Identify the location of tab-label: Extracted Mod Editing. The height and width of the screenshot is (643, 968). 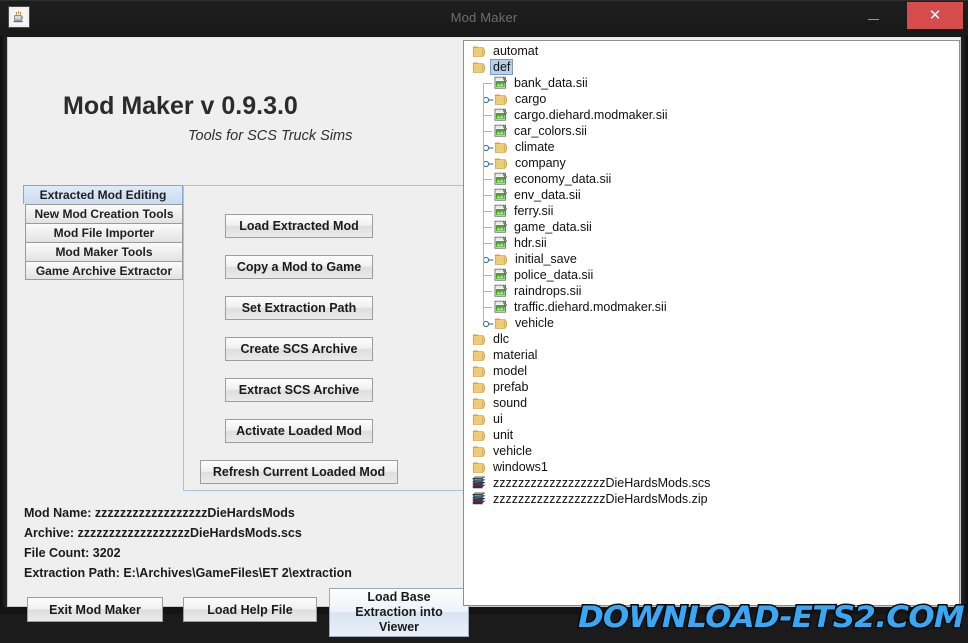
(103, 195).